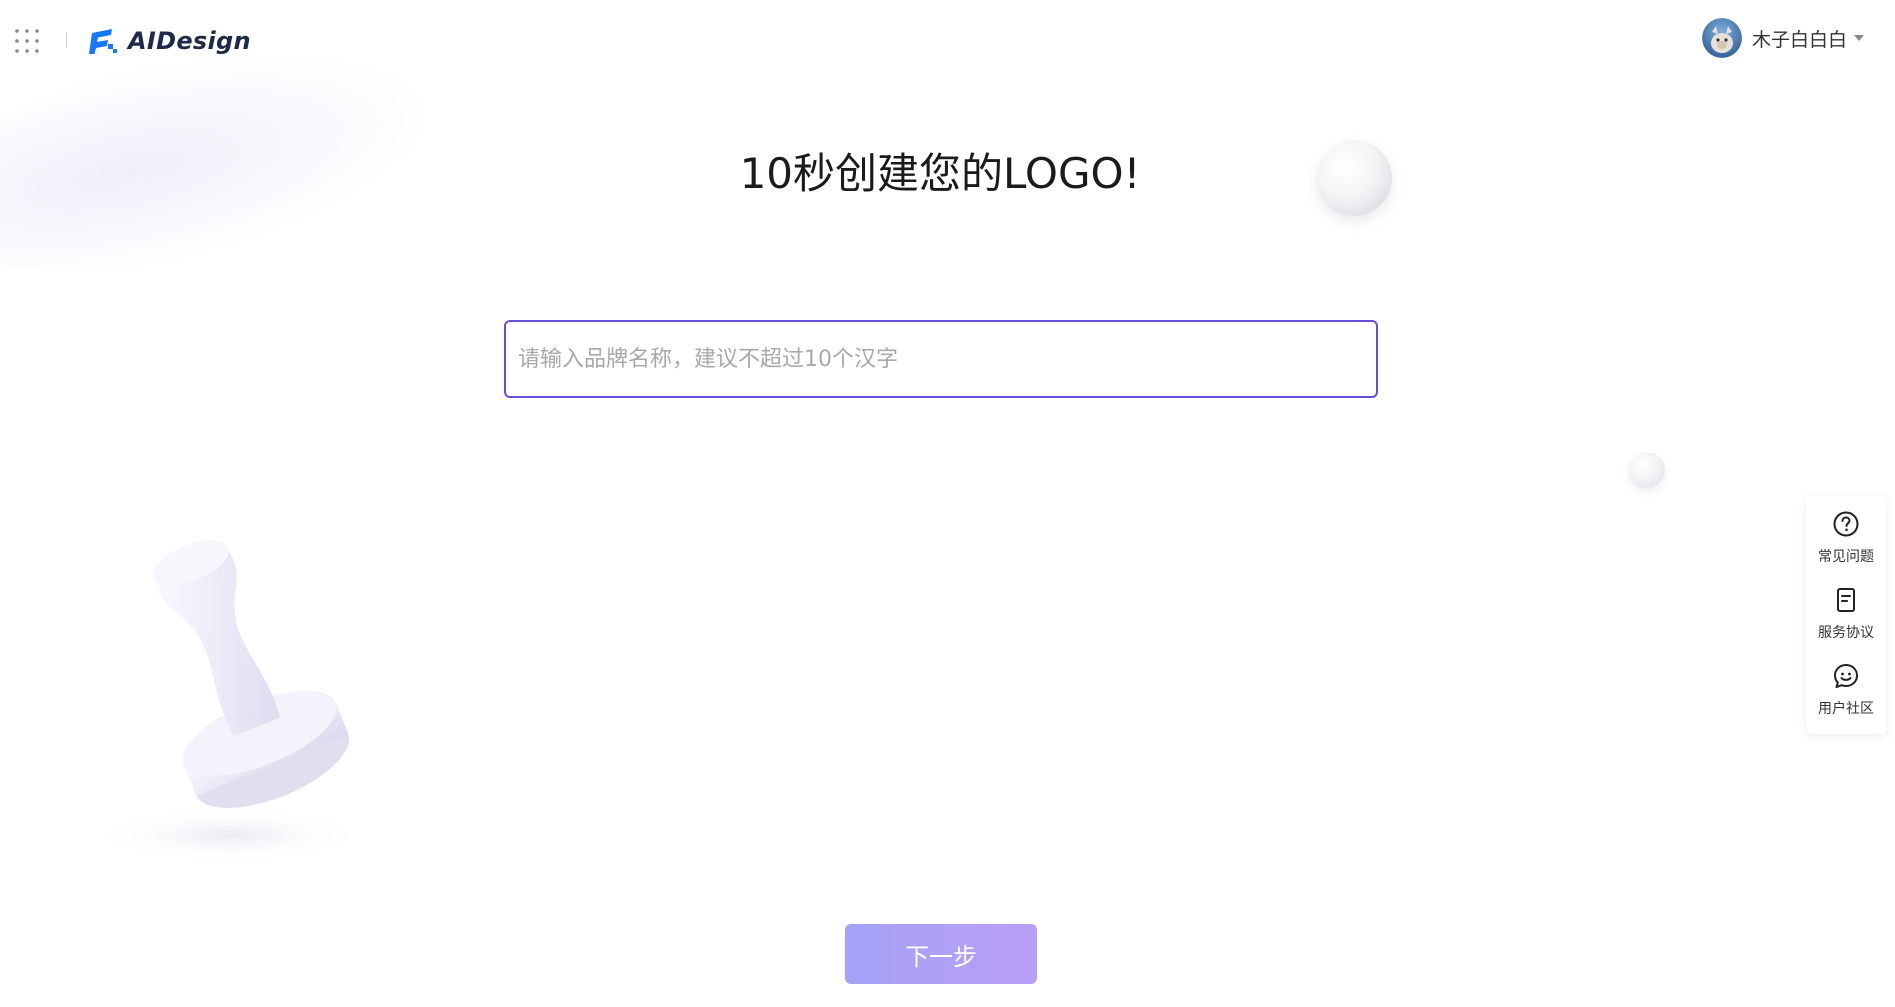 The height and width of the screenshot is (1007, 1895). I want to click on decorative-sphere-small, so click(1647, 470).